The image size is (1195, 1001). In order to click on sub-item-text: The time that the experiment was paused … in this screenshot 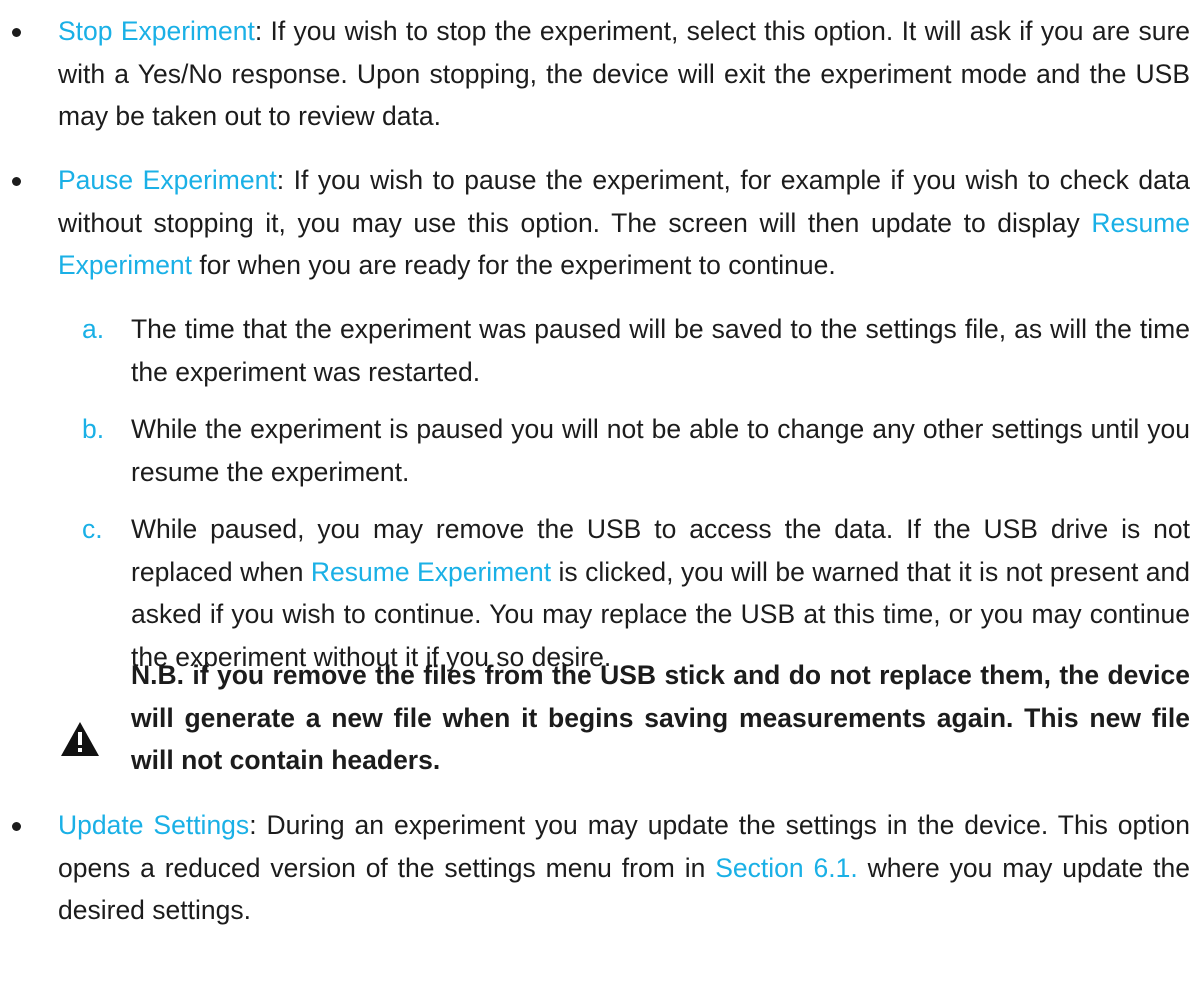, I will do `click(660, 350)`.